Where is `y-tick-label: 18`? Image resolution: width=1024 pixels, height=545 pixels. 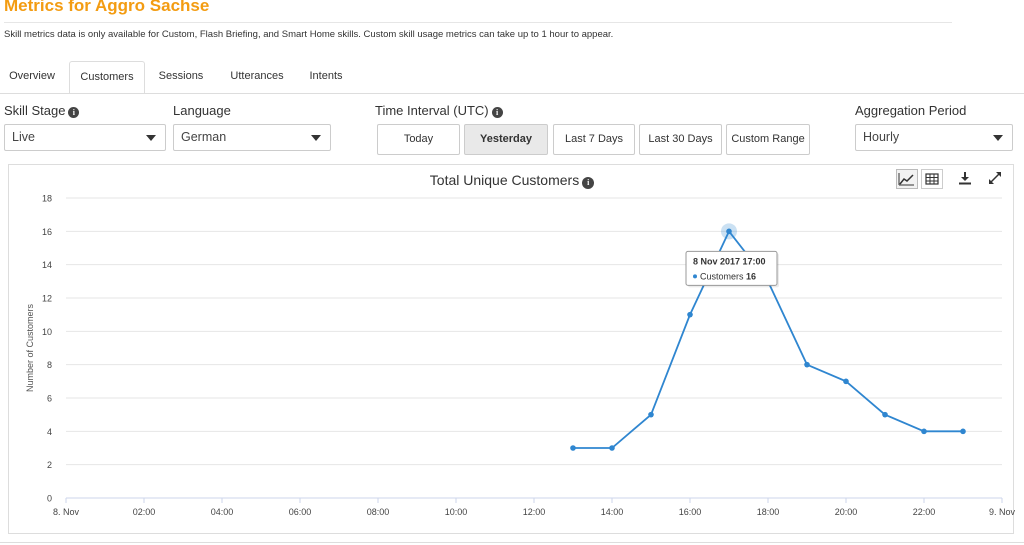
y-tick-label: 18 is located at coordinates (47, 199).